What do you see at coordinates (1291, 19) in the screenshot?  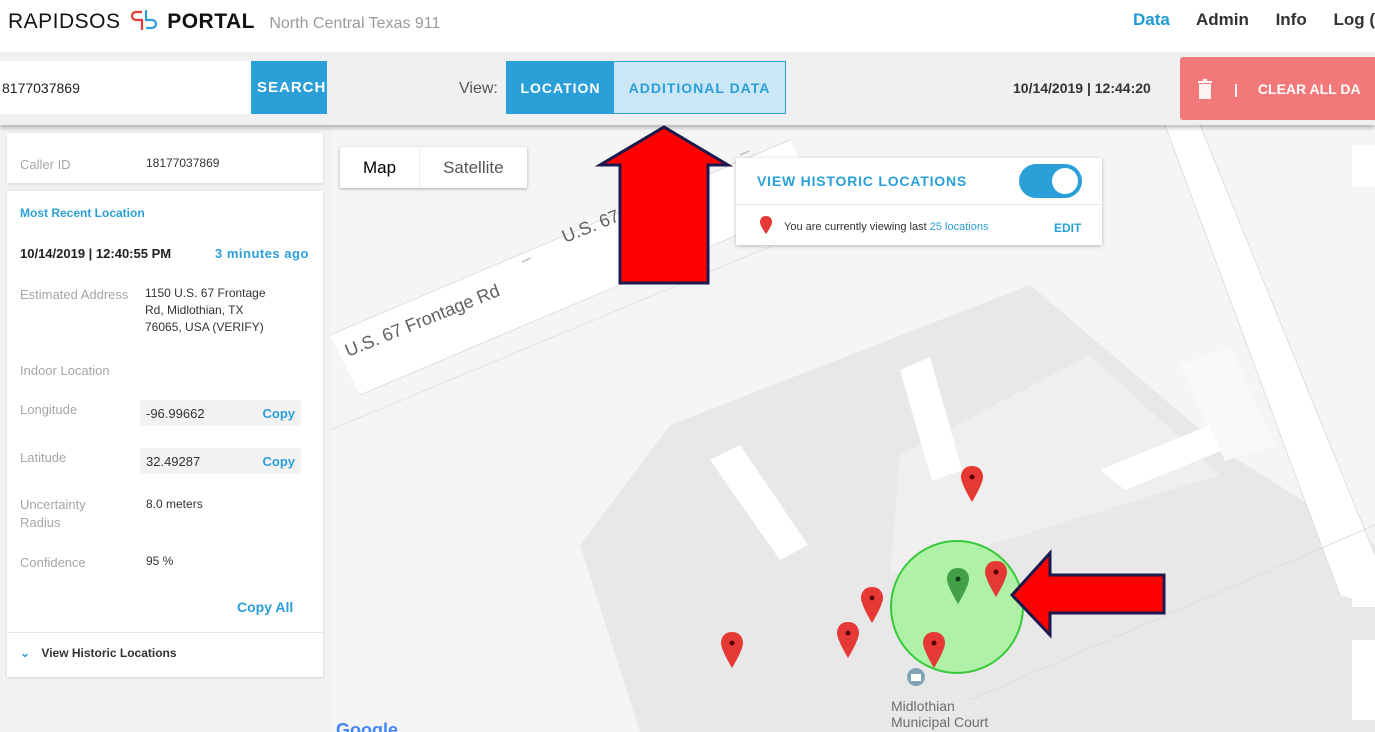 I see `nav-item-info: Info` at bounding box center [1291, 19].